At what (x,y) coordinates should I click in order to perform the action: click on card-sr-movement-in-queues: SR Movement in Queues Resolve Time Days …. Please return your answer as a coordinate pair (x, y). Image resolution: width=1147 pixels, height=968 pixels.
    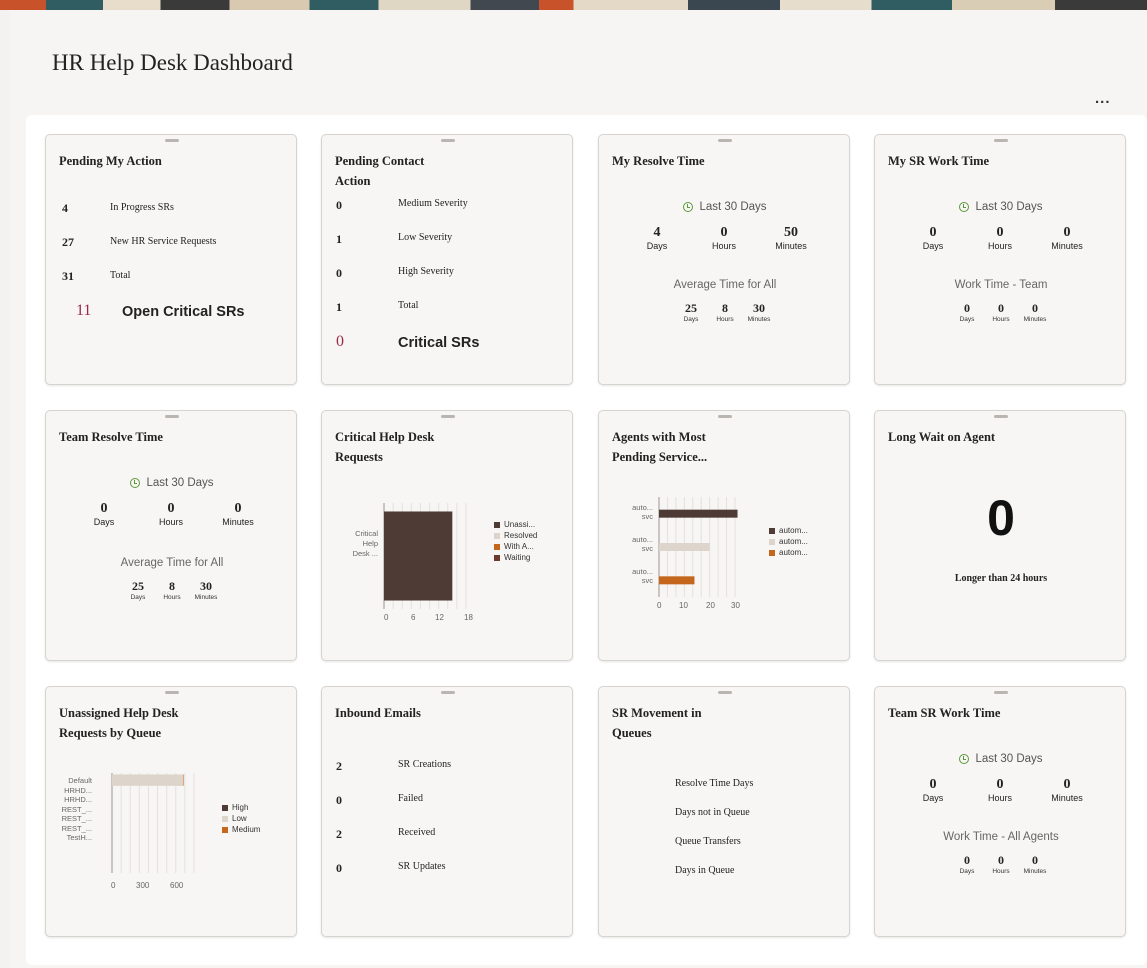
    Looking at the image, I should click on (724, 811).